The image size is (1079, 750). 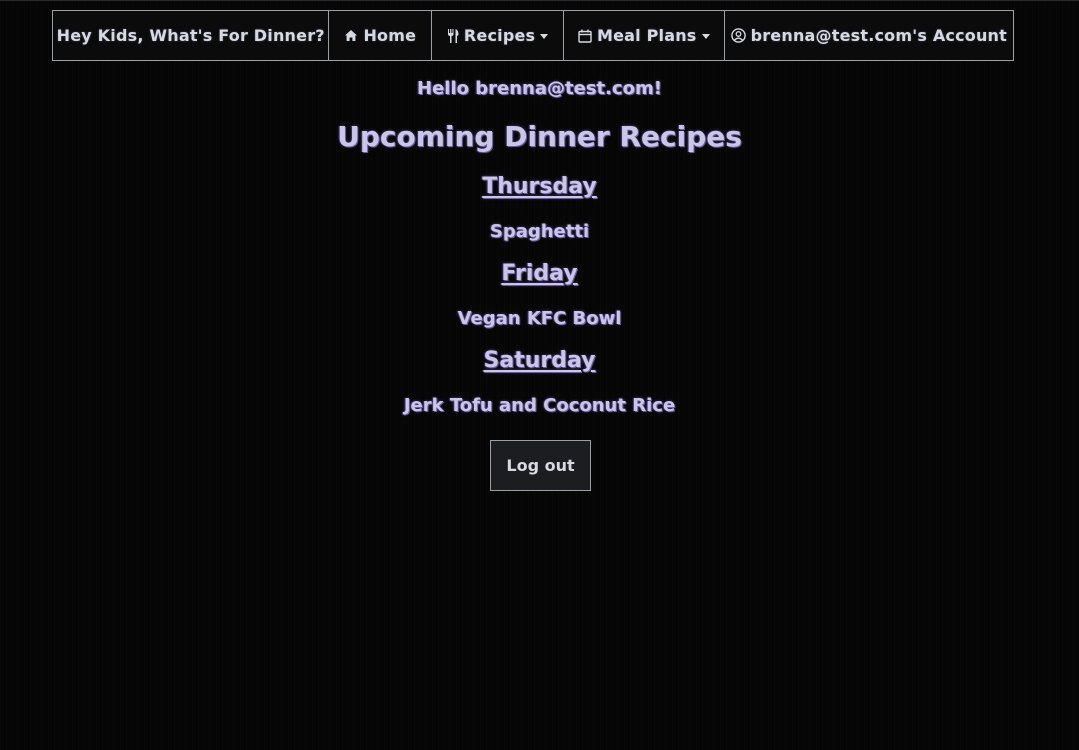 I want to click on day-label: Friday, so click(x=539, y=273).